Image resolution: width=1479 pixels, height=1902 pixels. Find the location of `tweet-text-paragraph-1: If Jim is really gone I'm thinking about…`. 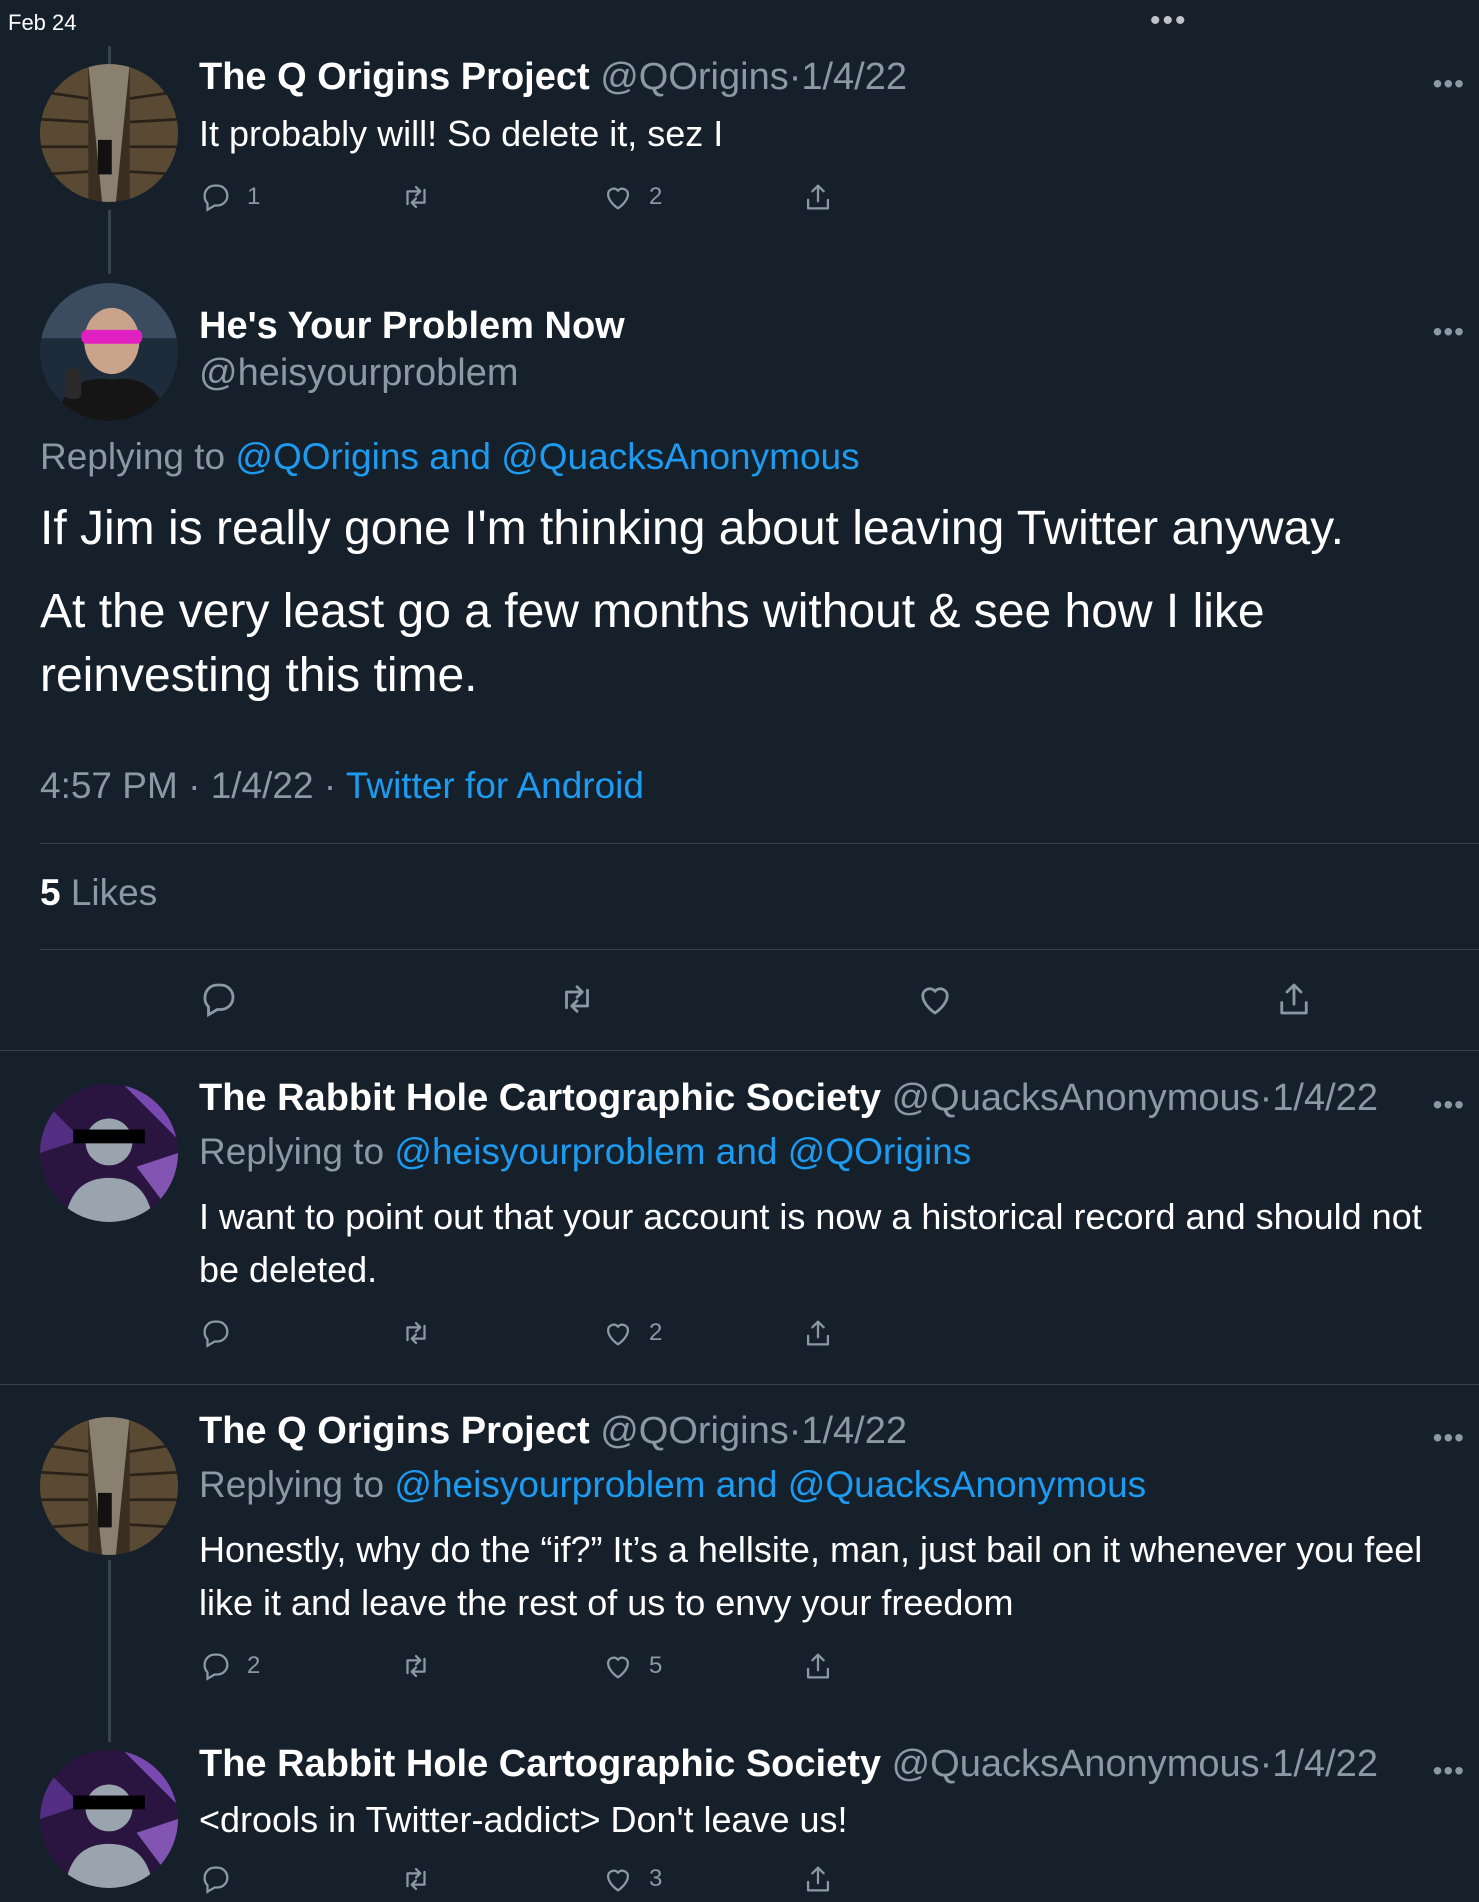

tweet-text-paragraph-1: If Jim is really gone I'm thinking about… is located at coordinates (692, 528).